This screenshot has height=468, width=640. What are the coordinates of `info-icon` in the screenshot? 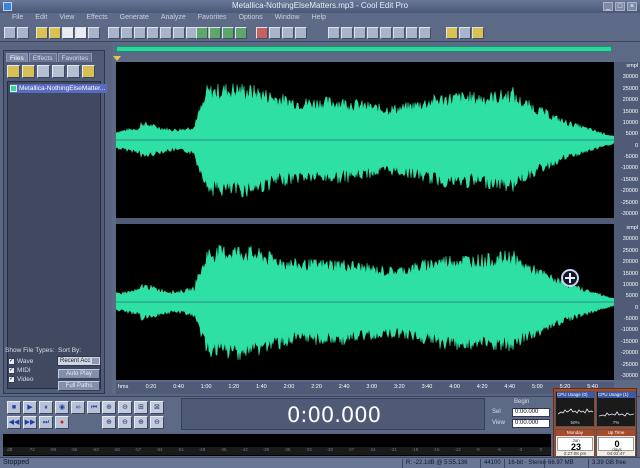 It's located at (386, 33).